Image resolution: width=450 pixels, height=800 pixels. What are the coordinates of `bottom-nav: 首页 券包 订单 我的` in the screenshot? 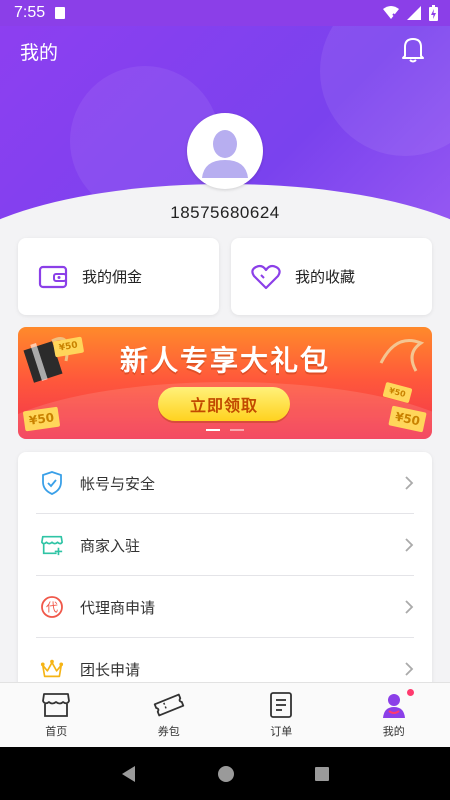 It's located at (225, 714).